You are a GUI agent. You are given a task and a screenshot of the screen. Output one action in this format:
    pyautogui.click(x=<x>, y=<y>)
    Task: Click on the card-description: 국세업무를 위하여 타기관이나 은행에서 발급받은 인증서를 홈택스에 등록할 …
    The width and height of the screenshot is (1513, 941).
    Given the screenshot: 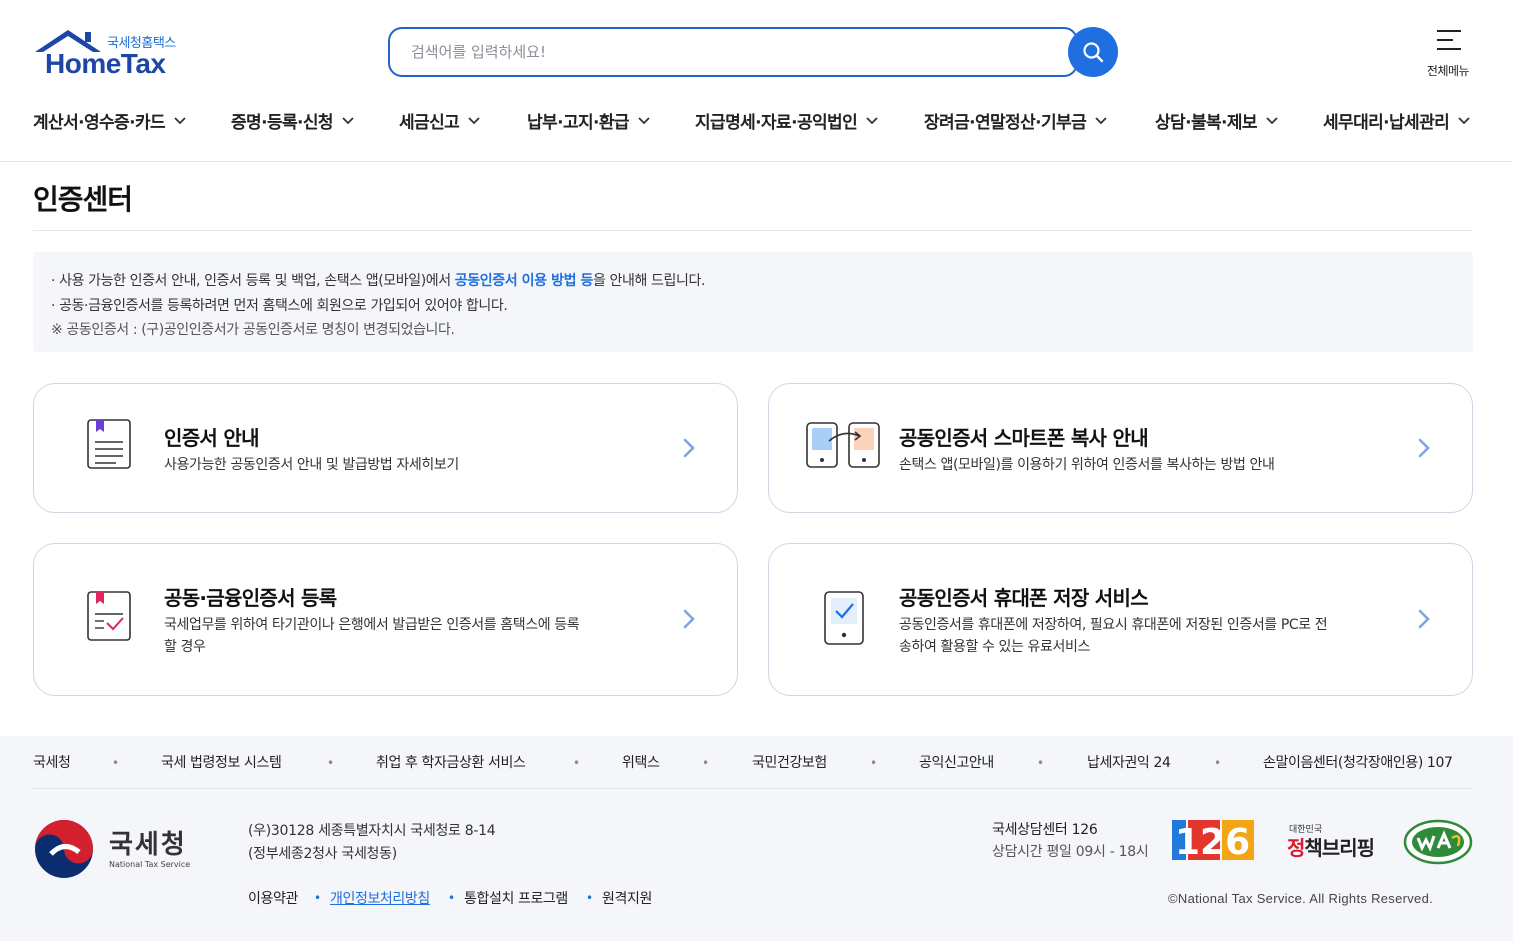 What is the action you would take?
    pyautogui.click(x=372, y=636)
    